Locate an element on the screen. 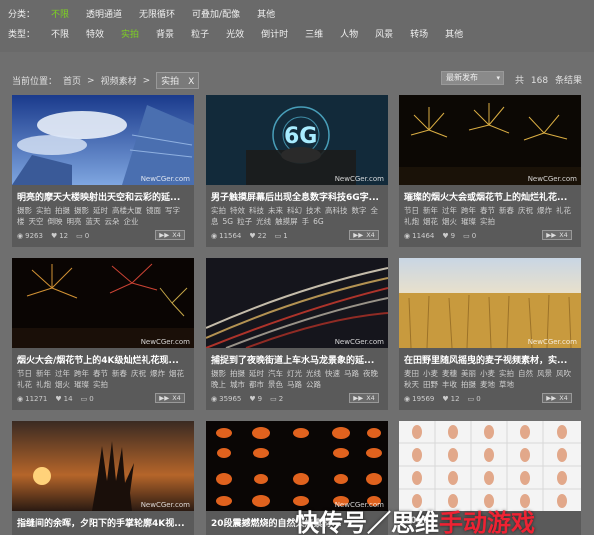 Image resolution: width=594 pixels, height=535 pixels. tag: 麦田 is located at coordinates (411, 373).